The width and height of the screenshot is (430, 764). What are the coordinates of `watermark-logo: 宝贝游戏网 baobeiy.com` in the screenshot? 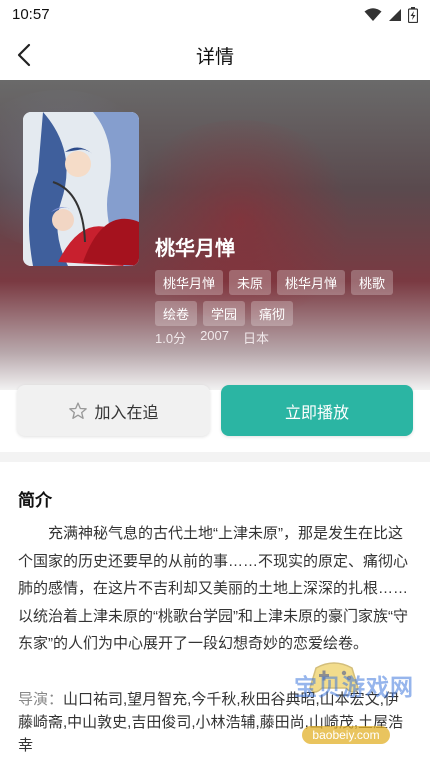 It's located at (358, 708).